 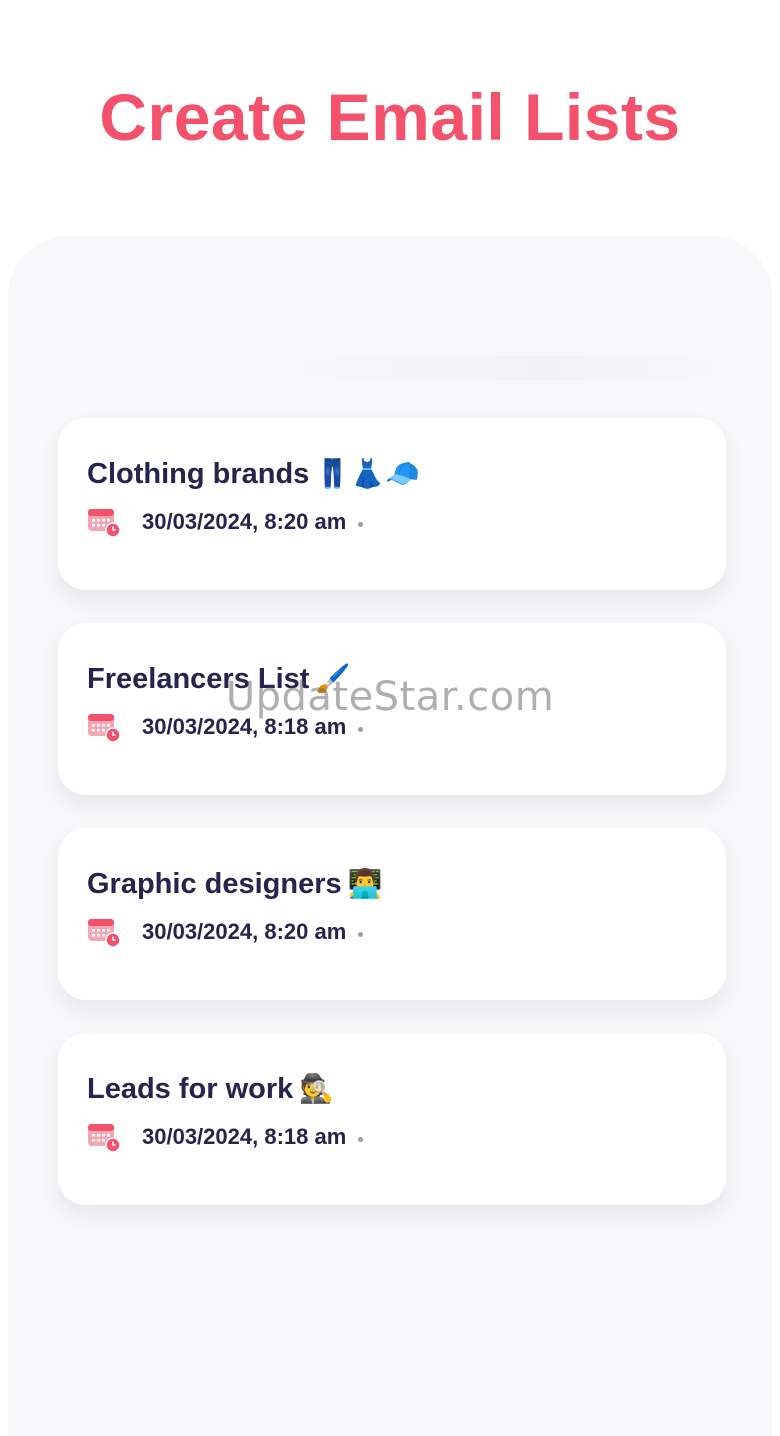 What do you see at coordinates (317, 1088) in the screenshot?
I see `list-emoji: 🕵️` at bounding box center [317, 1088].